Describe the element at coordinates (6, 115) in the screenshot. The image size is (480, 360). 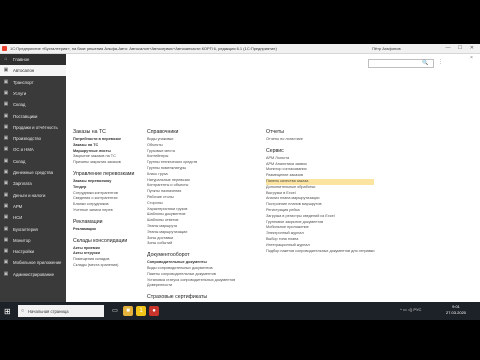
I see `people-icon: ▣` at that location.